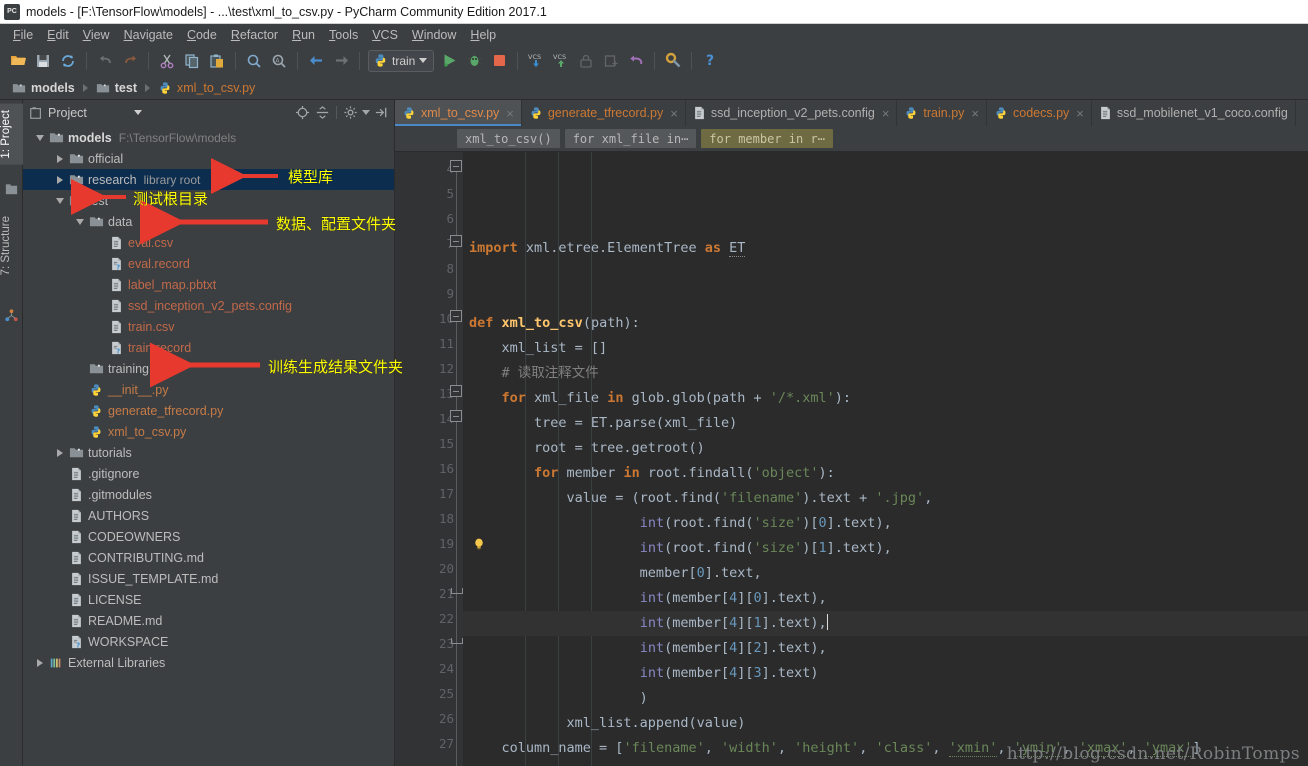 The height and width of the screenshot is (766, 1308). What do you see at coordinates (483, 35) in the screenshot?
I see `menu-item-help: Help` at bounding box center [483, 35].